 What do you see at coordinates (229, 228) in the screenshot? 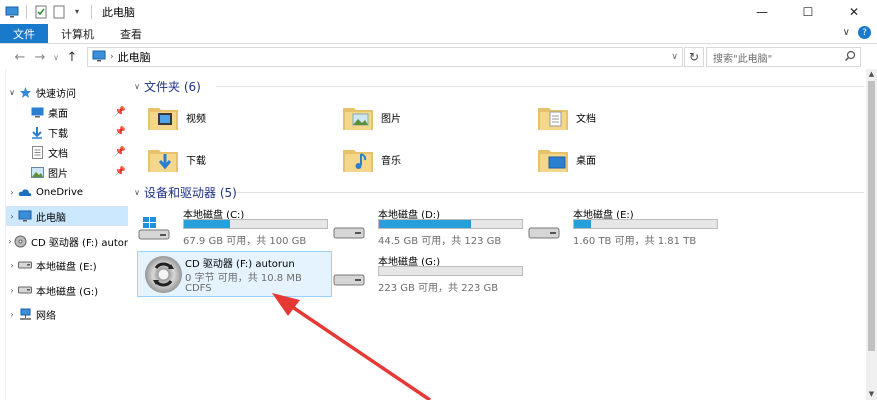
I see `drive-item-c: 本地磁盘 (C:) 67.9 GB 可用，共 100 GB` at bounding box center [229, 228].